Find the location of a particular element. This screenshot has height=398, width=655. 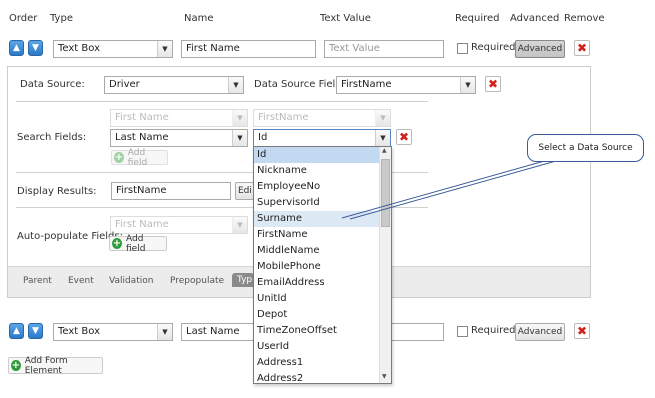

callout-pointer is located at coordinates (449, 189).